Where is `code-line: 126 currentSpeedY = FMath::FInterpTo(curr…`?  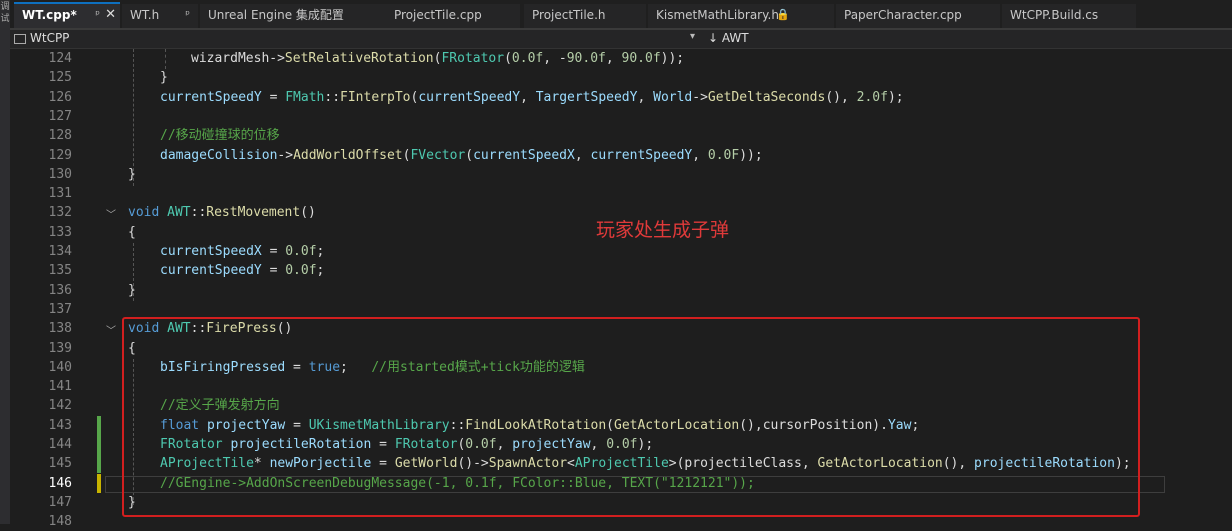 code-line: 126 currentSpeedY = FMath::FInterpTo(curr… is located at coordinates (621, 97).